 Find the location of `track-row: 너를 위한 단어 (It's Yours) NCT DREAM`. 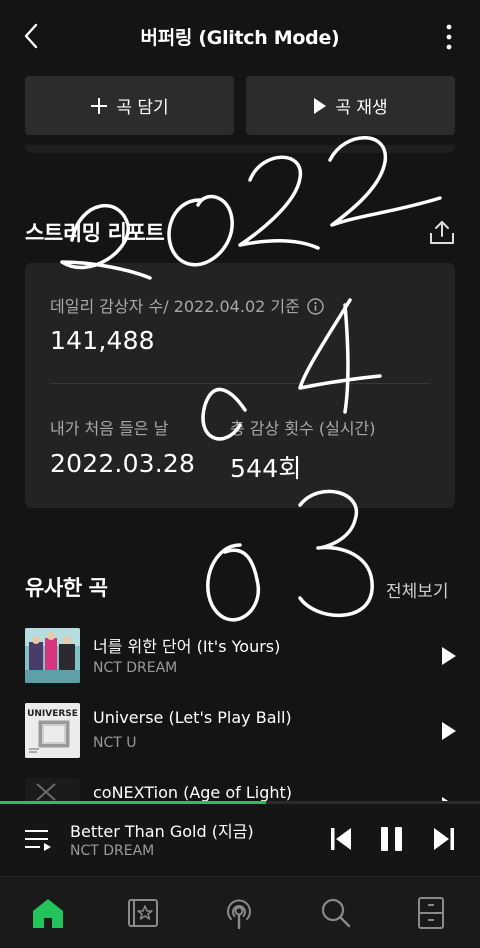

track-row: 너를 위한 단어 (It's Yours) NCT DREAM is located at coordinates (245, 656).